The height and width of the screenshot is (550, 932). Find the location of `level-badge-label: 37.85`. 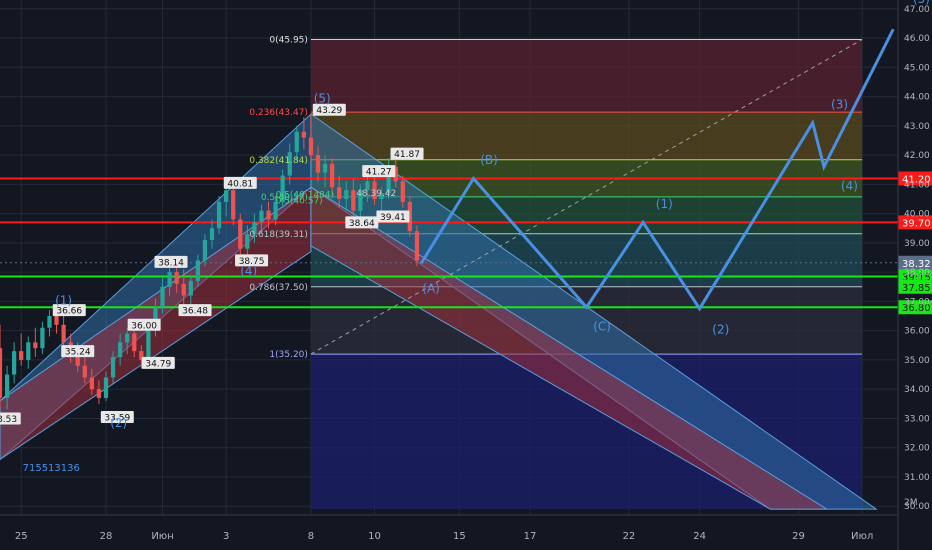

level-badge-label: 37.85 is located at coordinates (916, 288).